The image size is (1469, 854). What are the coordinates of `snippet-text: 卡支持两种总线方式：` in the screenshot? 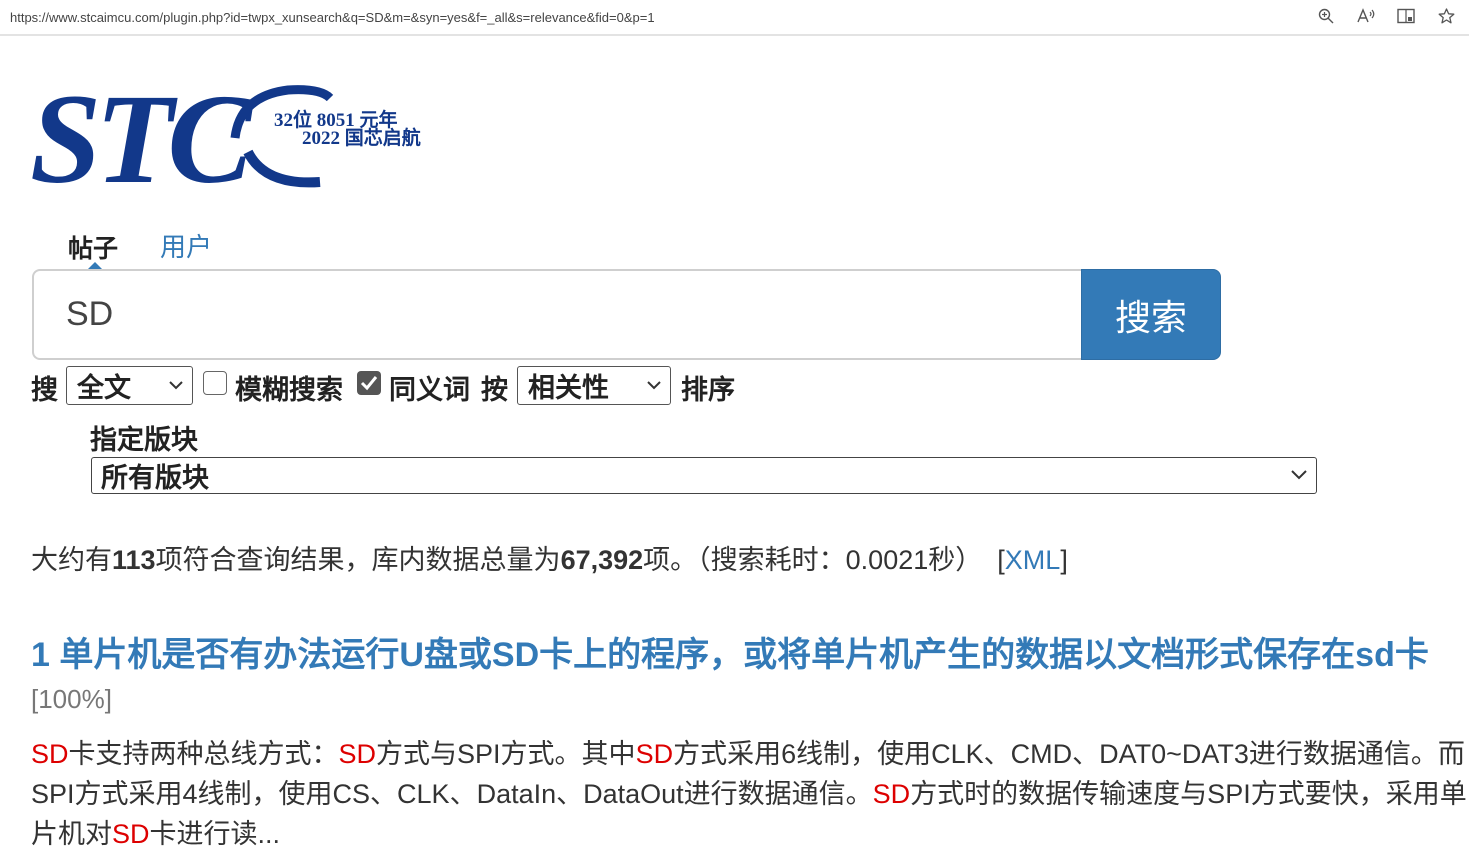 It's located at (203, 754).